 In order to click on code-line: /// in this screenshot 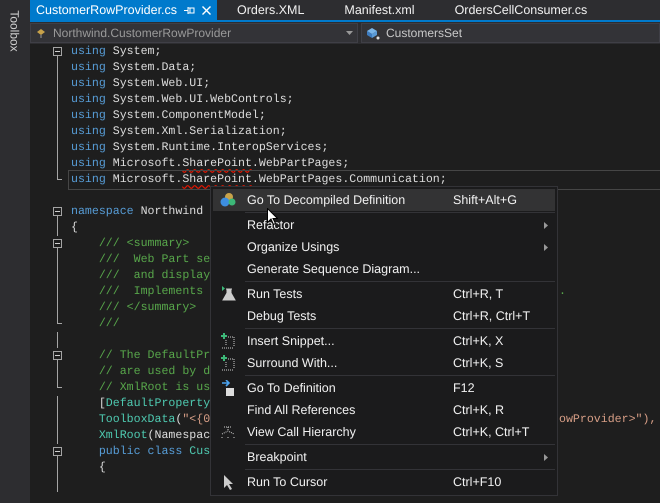, I will do `click(109, 324)`.